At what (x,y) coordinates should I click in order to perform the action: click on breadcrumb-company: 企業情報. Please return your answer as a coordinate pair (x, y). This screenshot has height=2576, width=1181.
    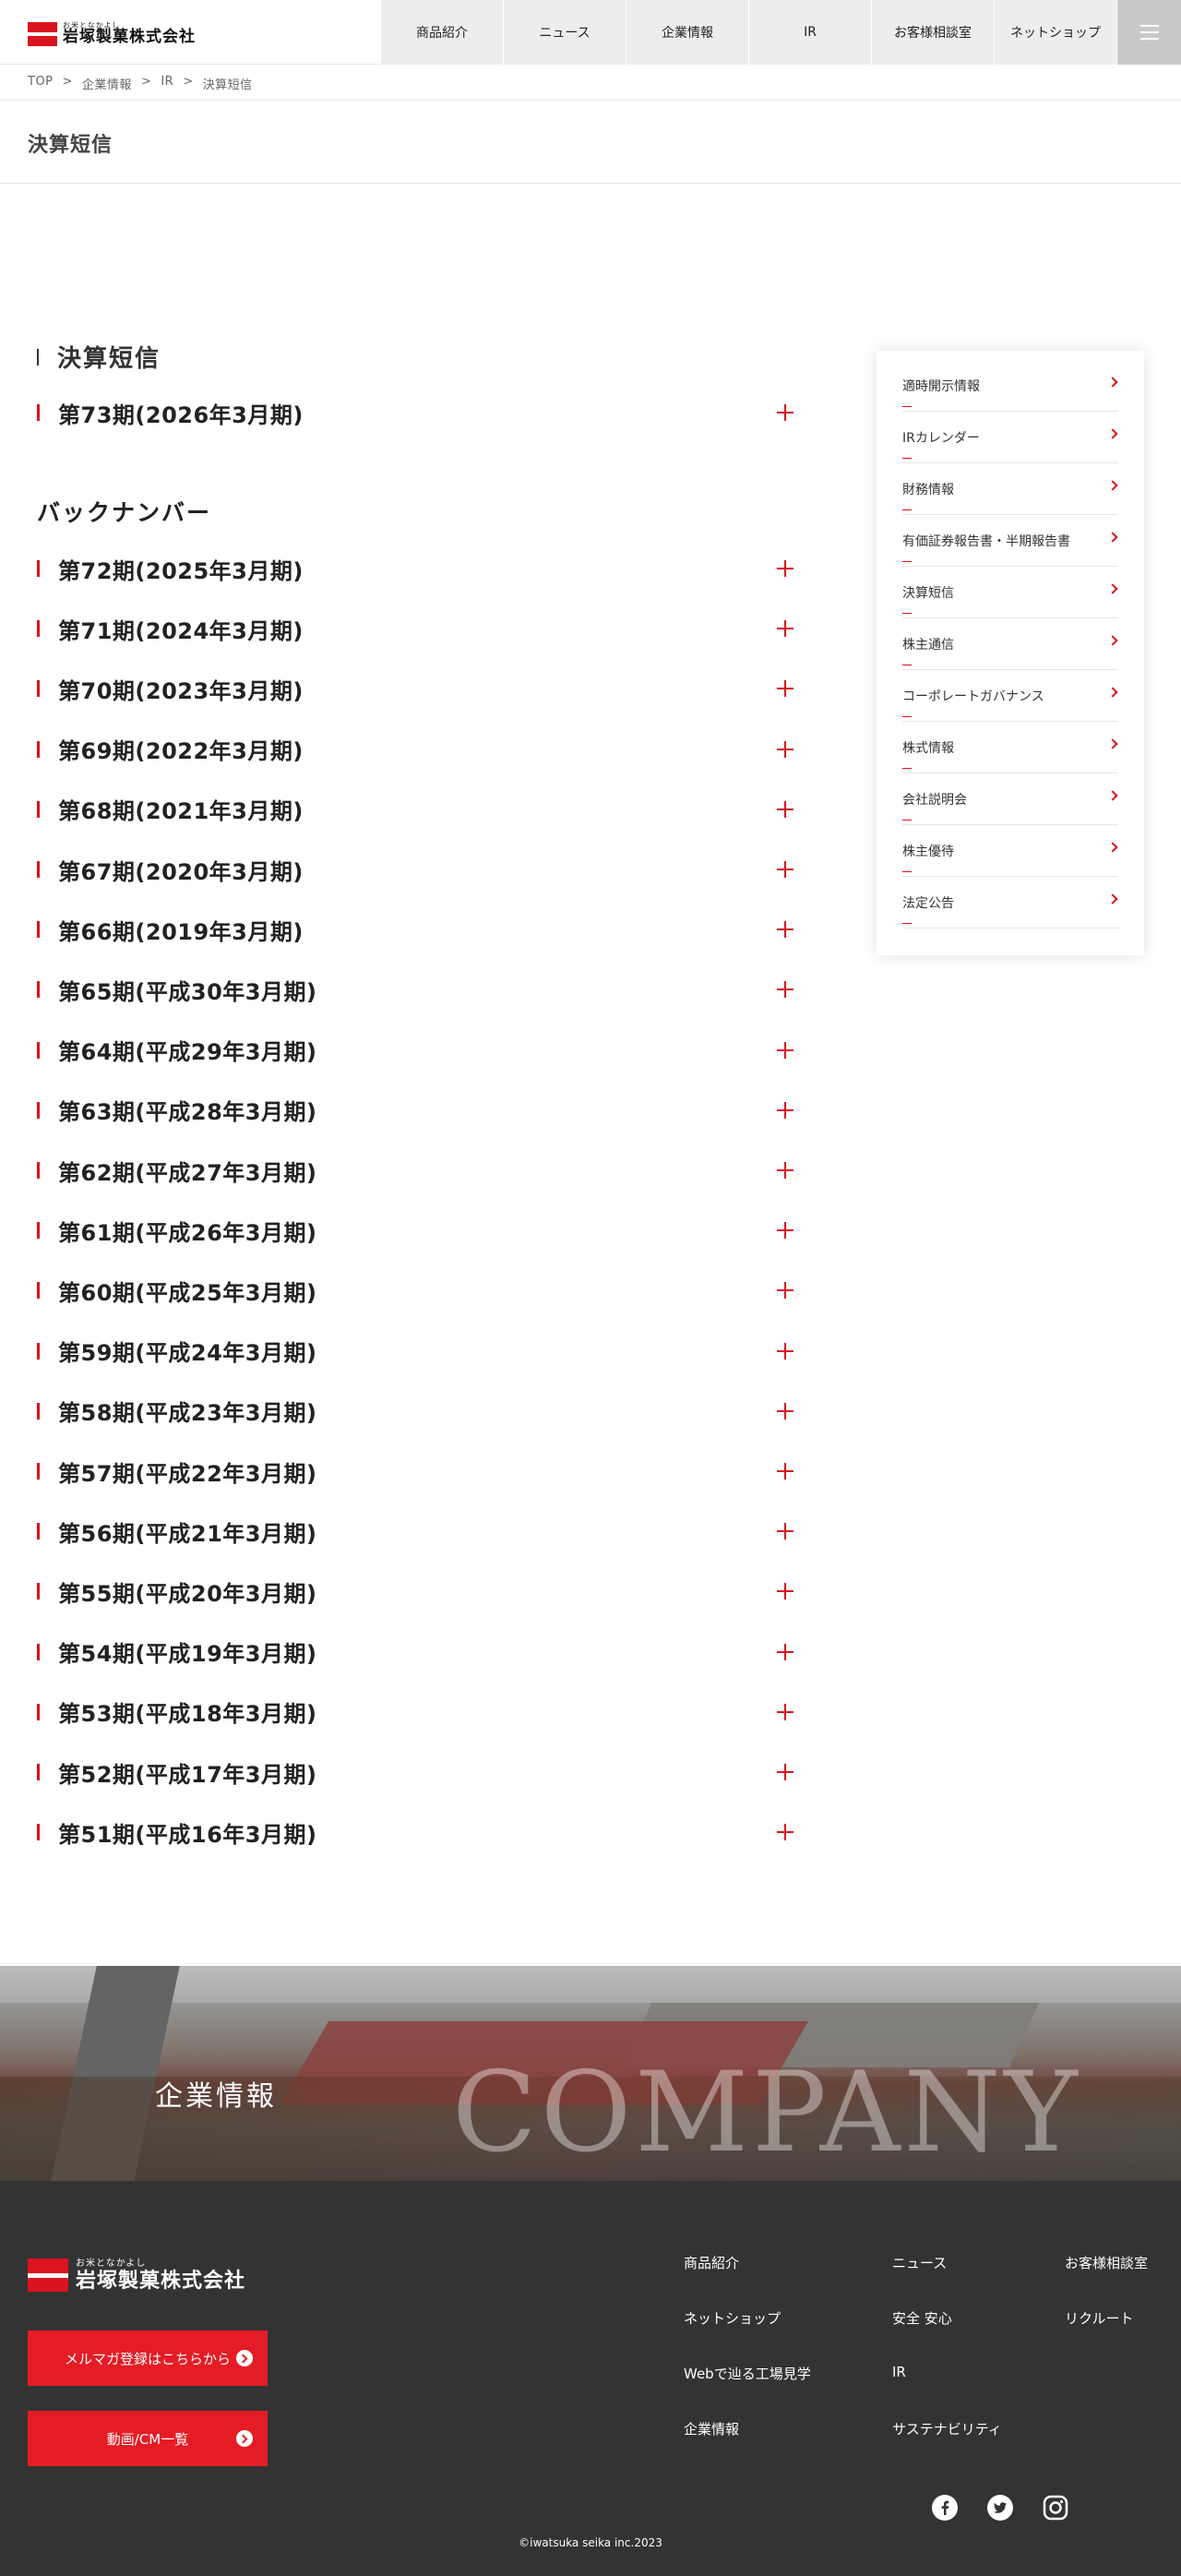
    Looking at the image, I should click on (107, 84).